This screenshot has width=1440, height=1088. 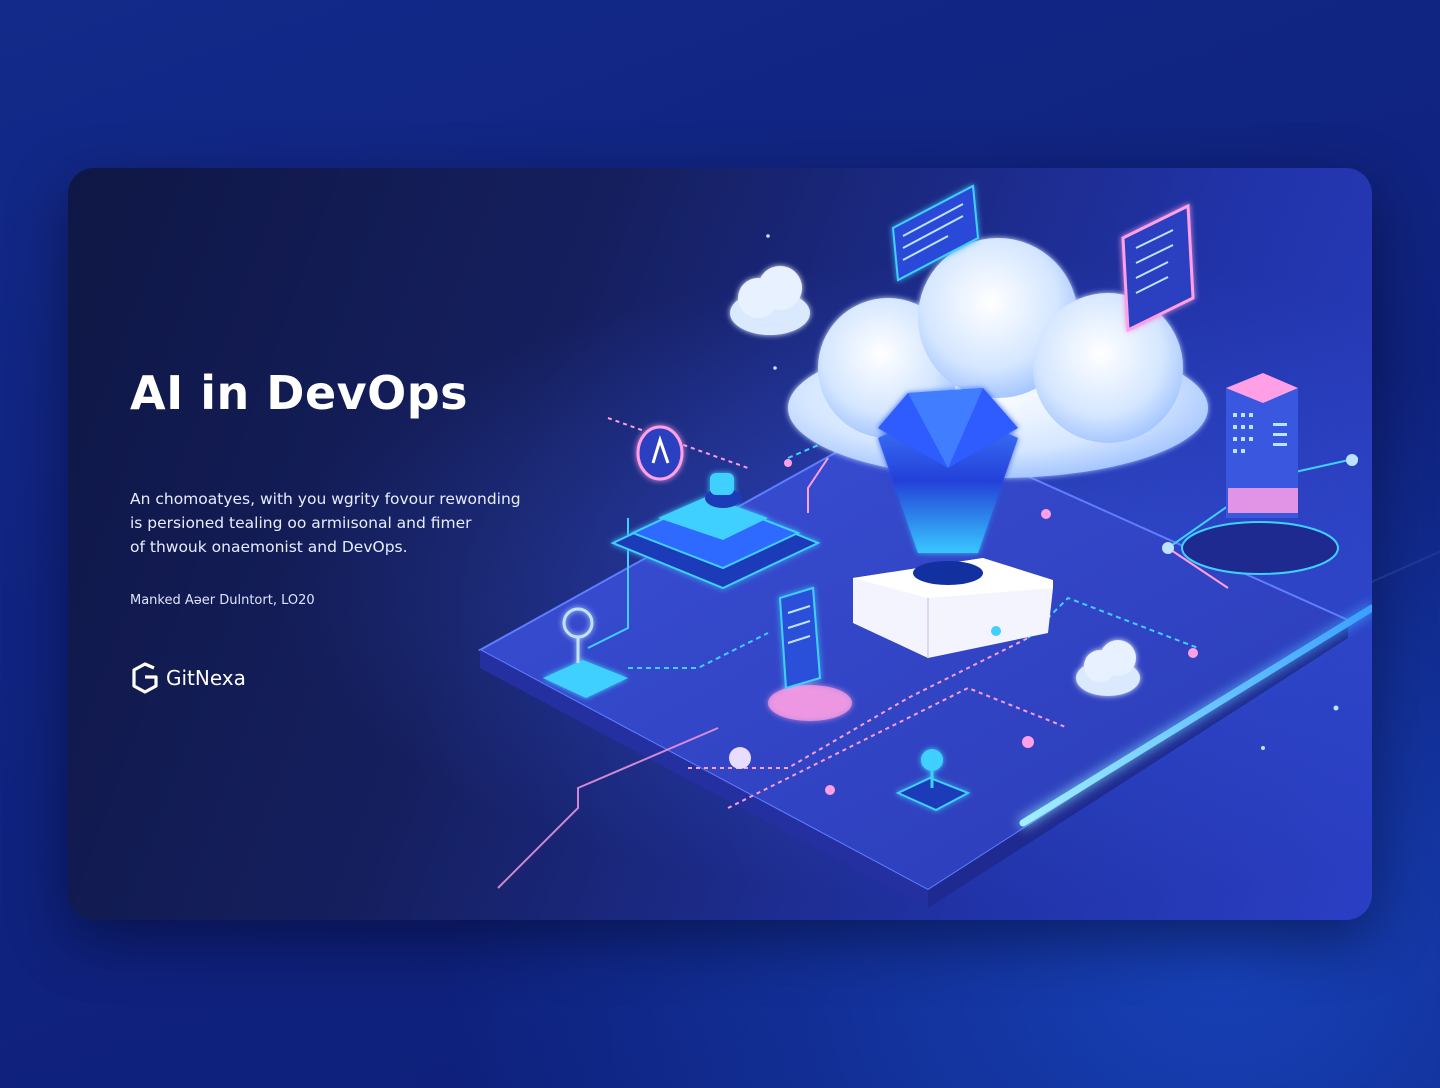 What do you see at coordinates (222, 600) in the screenshot?
I see `hero-meta-text: Manked Aǝer Dulntort, LO20` at bounding box center [222, 600].